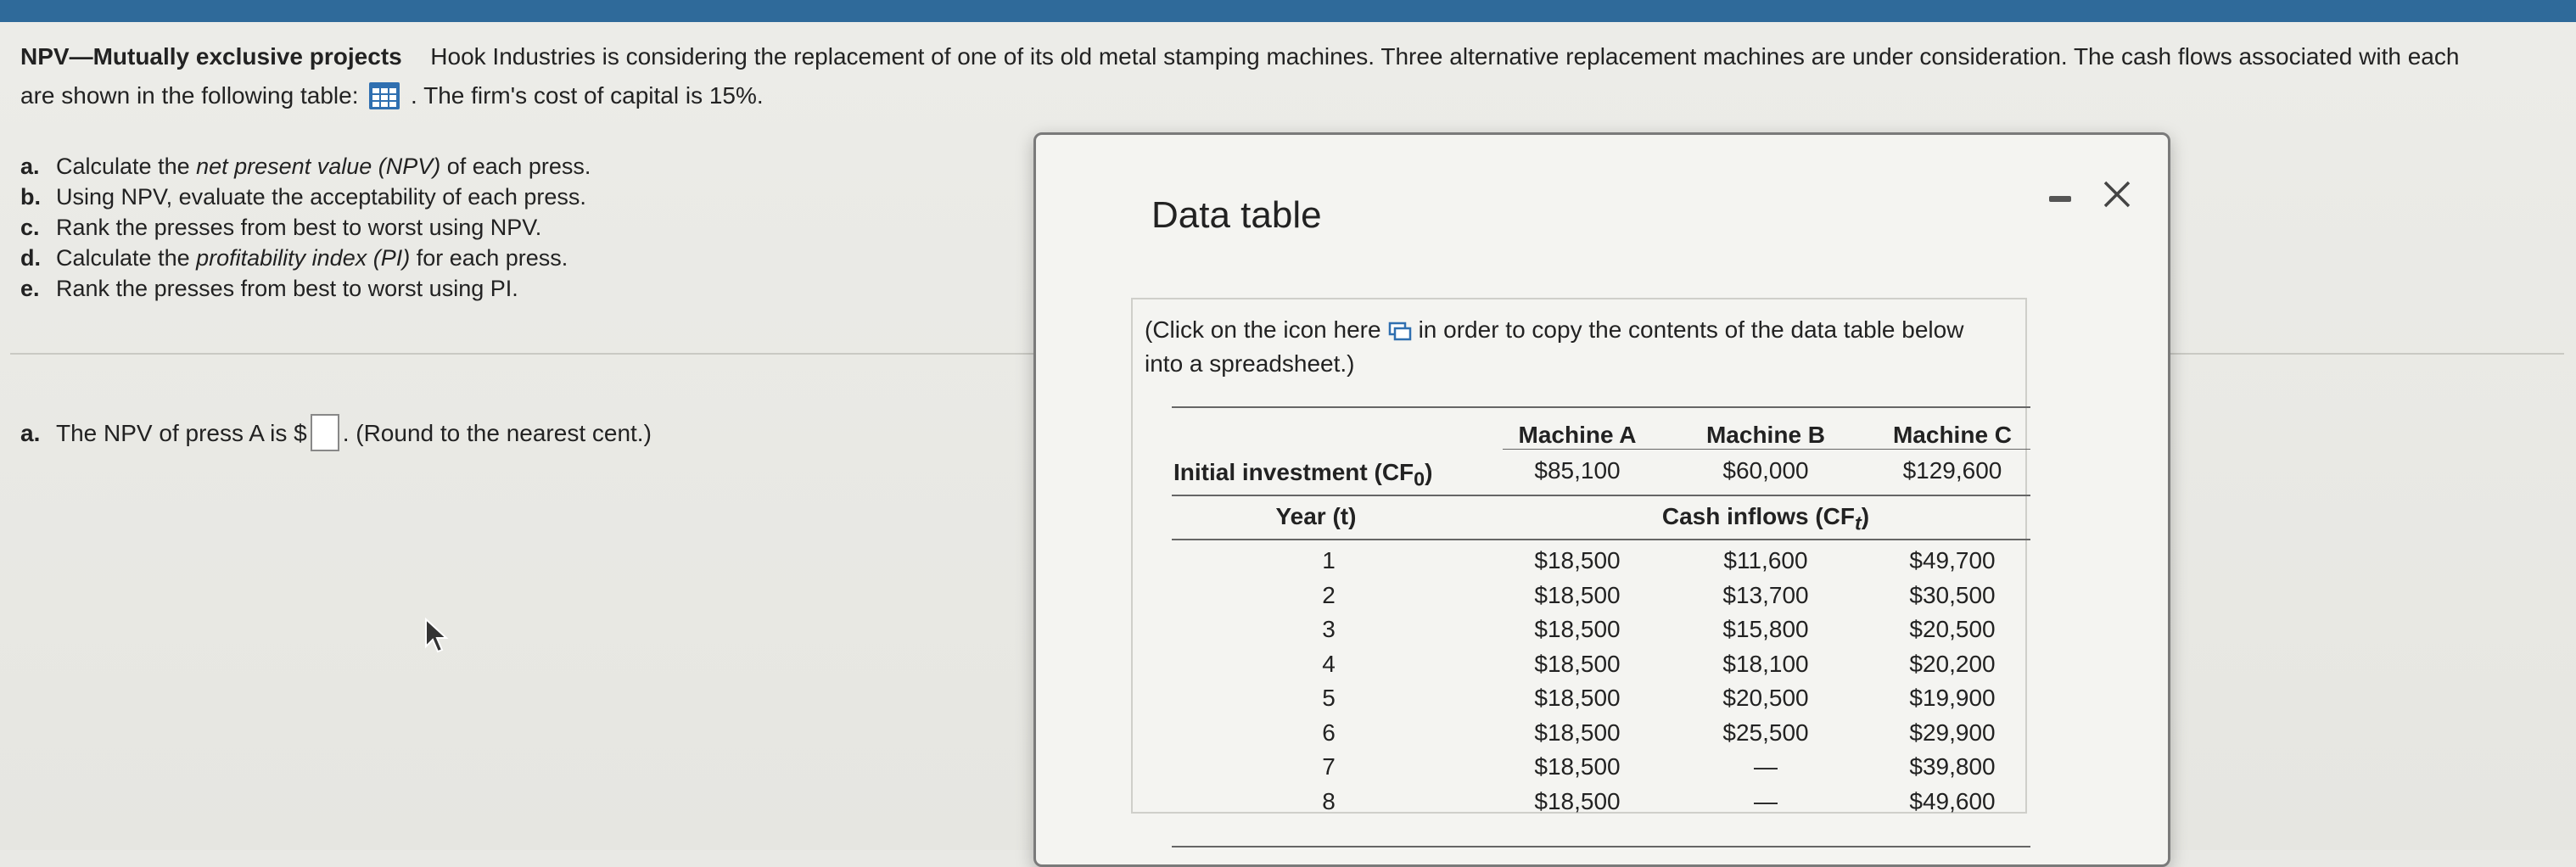  Describe the element at coordinates (1952, 663) in the screenshot. I see `machine-c-cell: $20,200` at that location.